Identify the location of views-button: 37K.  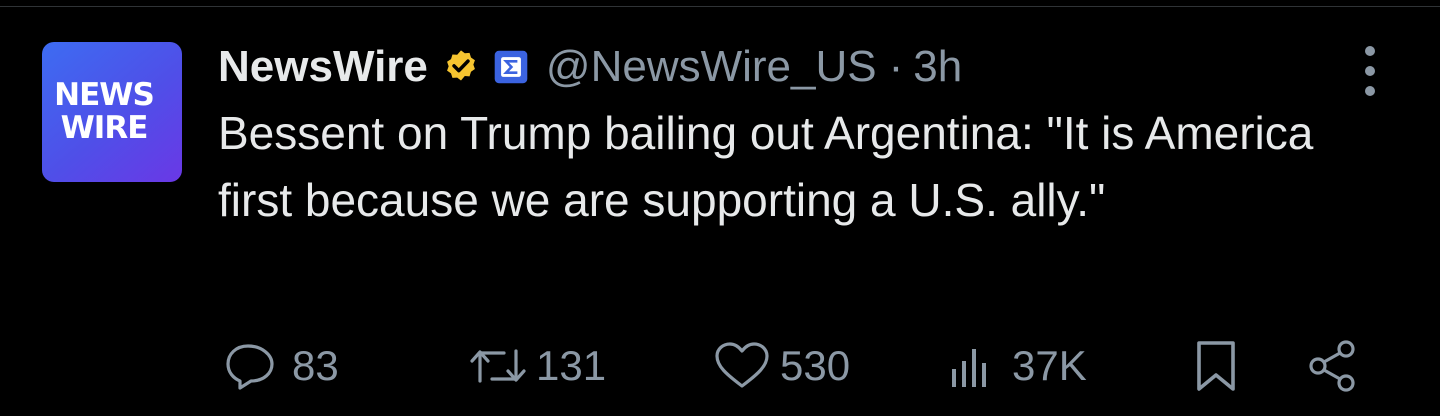
(1016, 366).